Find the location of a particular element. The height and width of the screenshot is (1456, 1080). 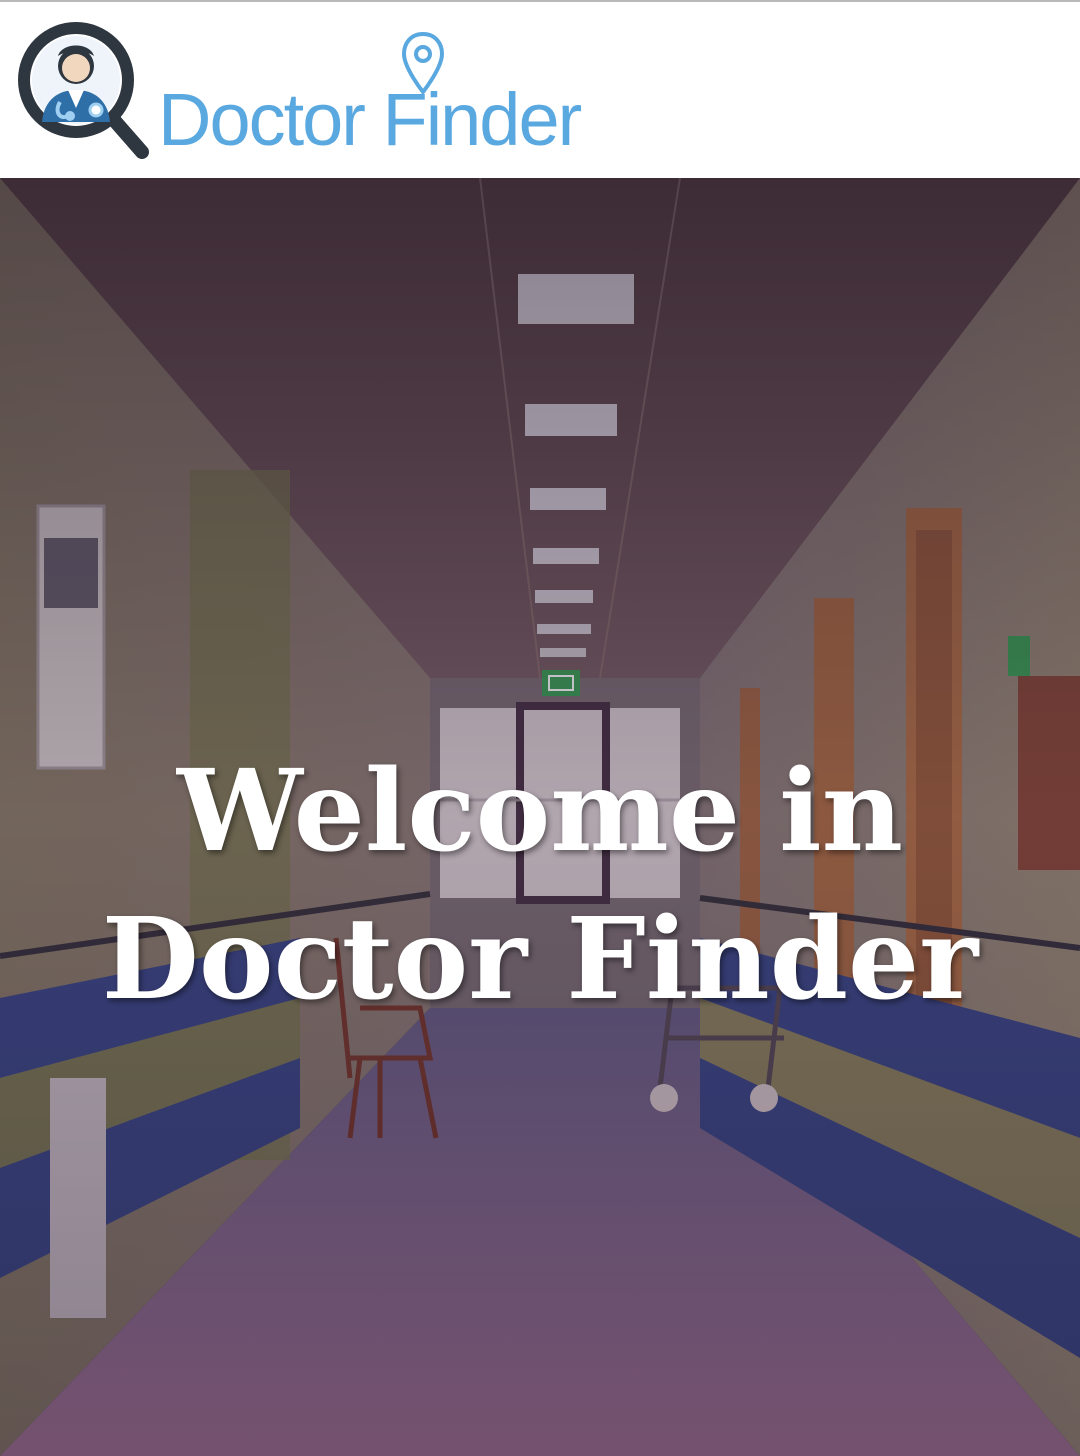

hero-title-line-1: Welcome in is located at coordinates (540, 811).